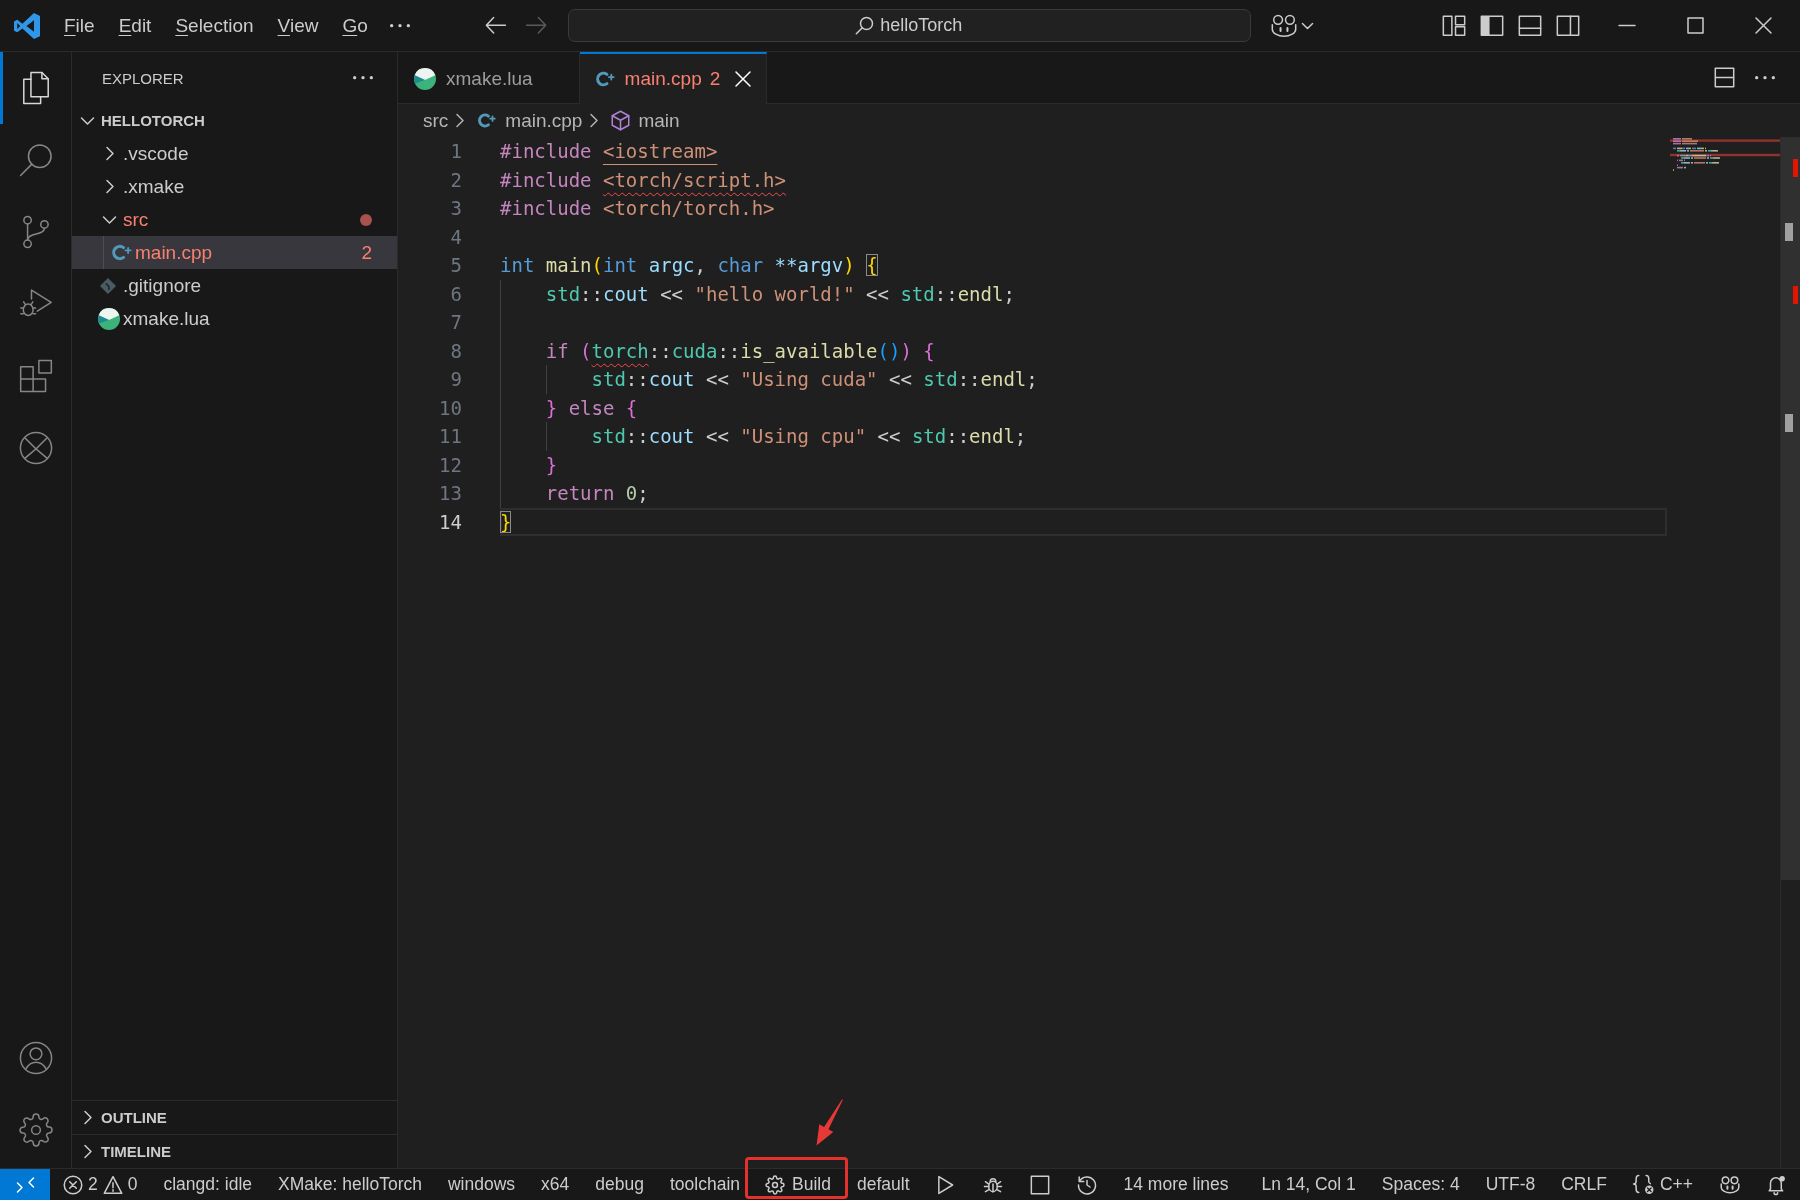 This screenshot has width=1800, height=1200. Describe the element at coordinates (455, 379) in the screenshot. I see `line-number: 9` at that location.